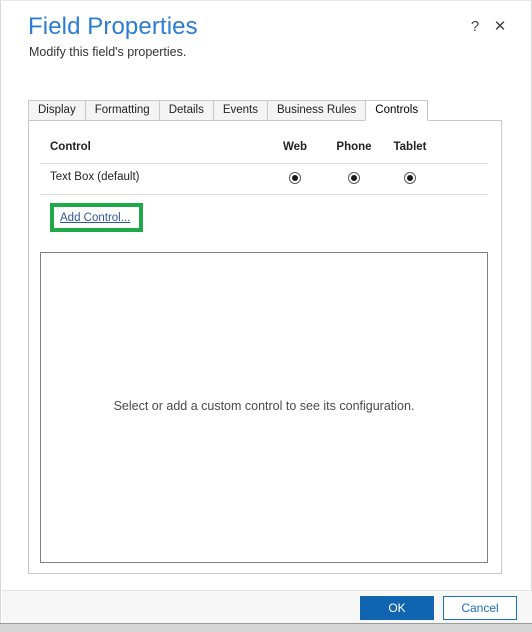 The height and width of the screenshot is (632, 532). Describe the element at coordinates (500, 27) in the screenshot. I see `close-icon: ✕` at that location.